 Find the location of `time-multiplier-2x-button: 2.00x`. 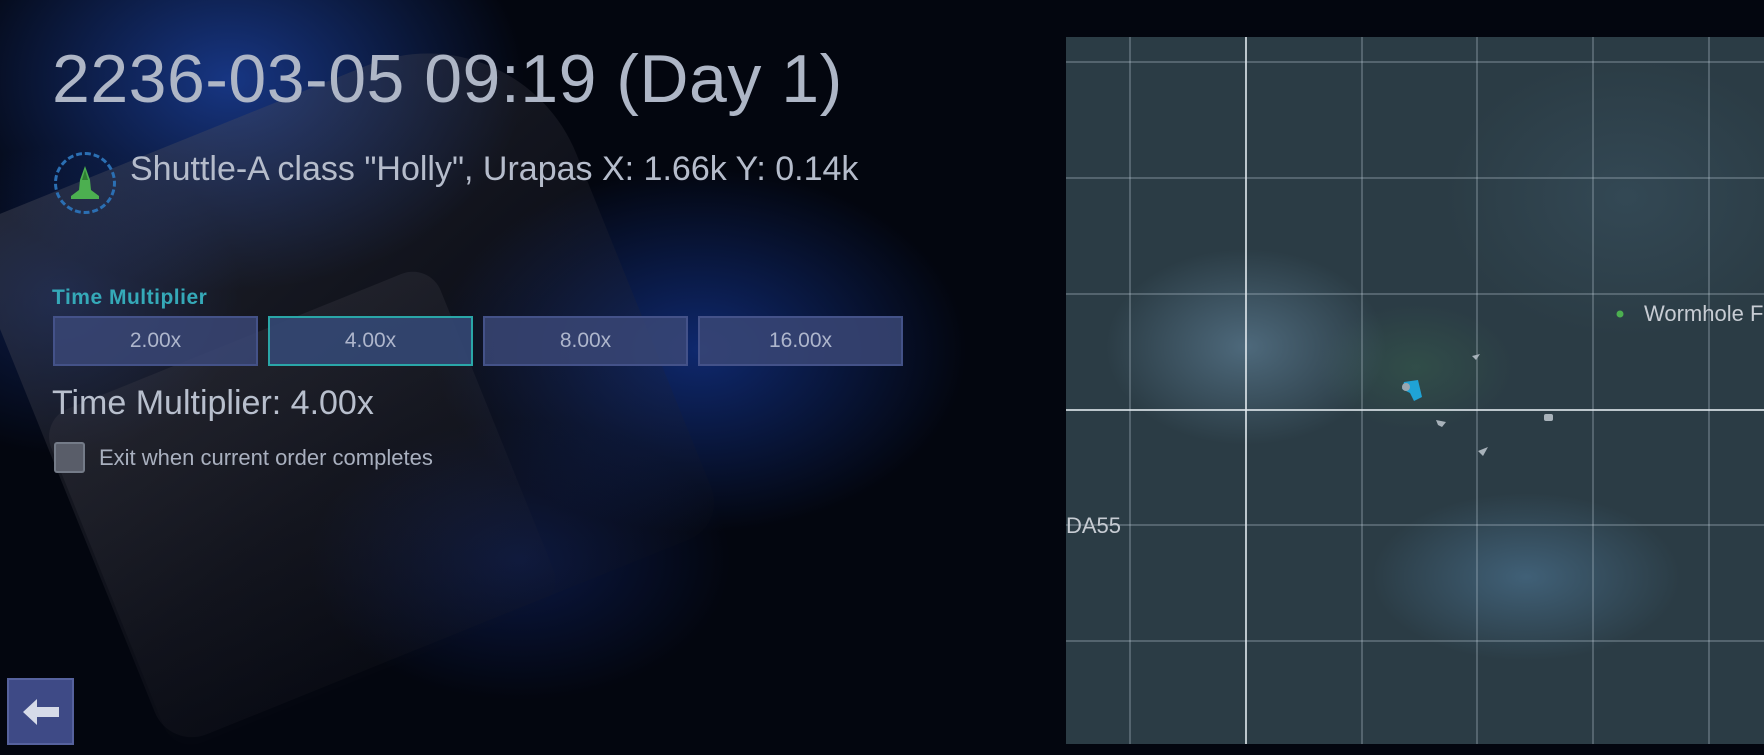

time-multiplier-2x-button: 2.00x is located at coordinates (155, 341).